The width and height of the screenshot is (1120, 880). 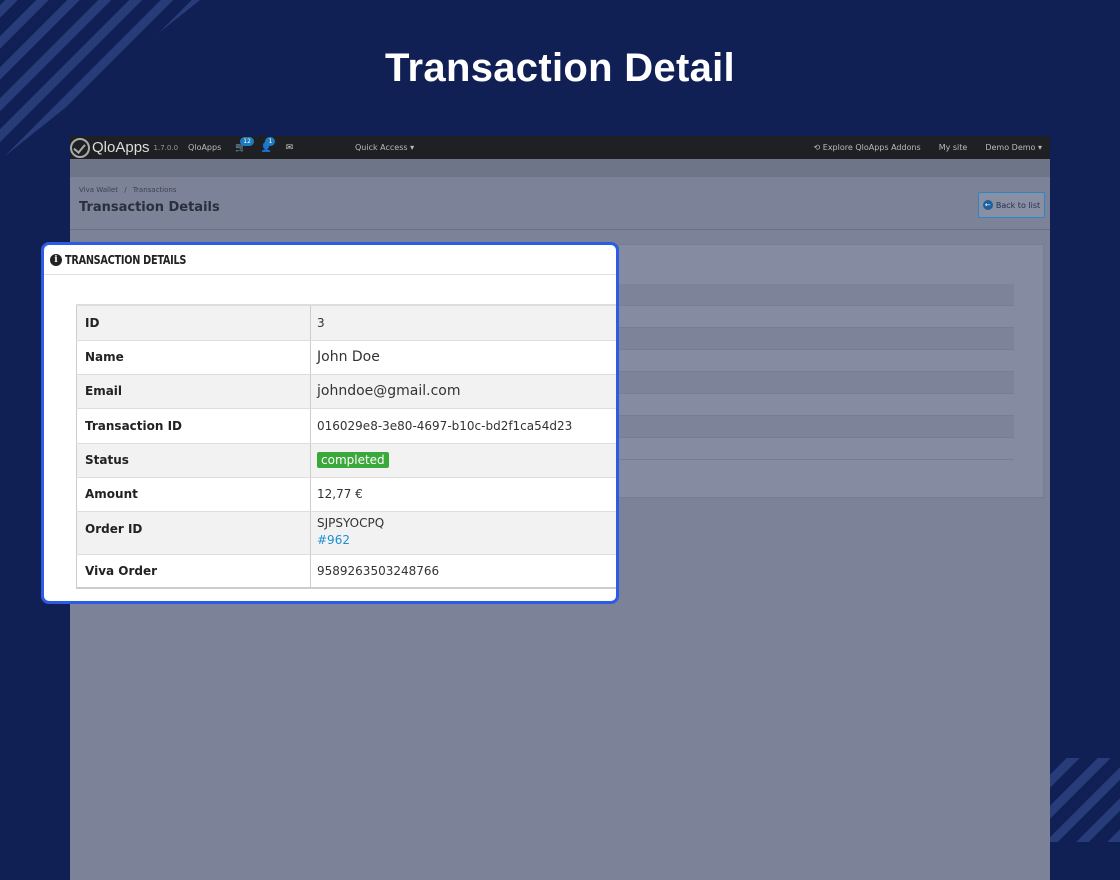 I want to click on row-value-transaction-id: 016029e8-3e80-4697-b10c-bd2f1ca54d23, so click(x=463, y=426).